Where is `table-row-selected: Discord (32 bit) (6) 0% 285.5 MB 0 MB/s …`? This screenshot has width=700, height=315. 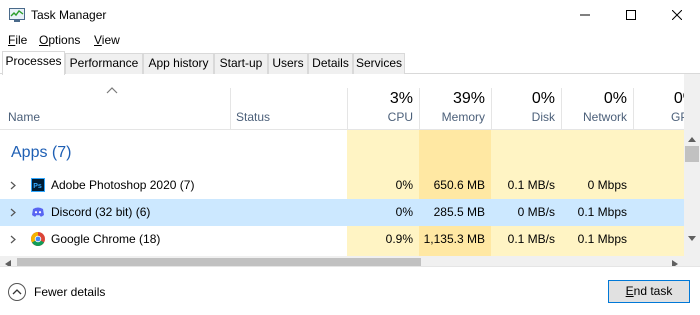
table-row-selected: Discord (32 bit) (6) 0% 285.5 MB 0 MB/s … is located at coordinates (342, 212).